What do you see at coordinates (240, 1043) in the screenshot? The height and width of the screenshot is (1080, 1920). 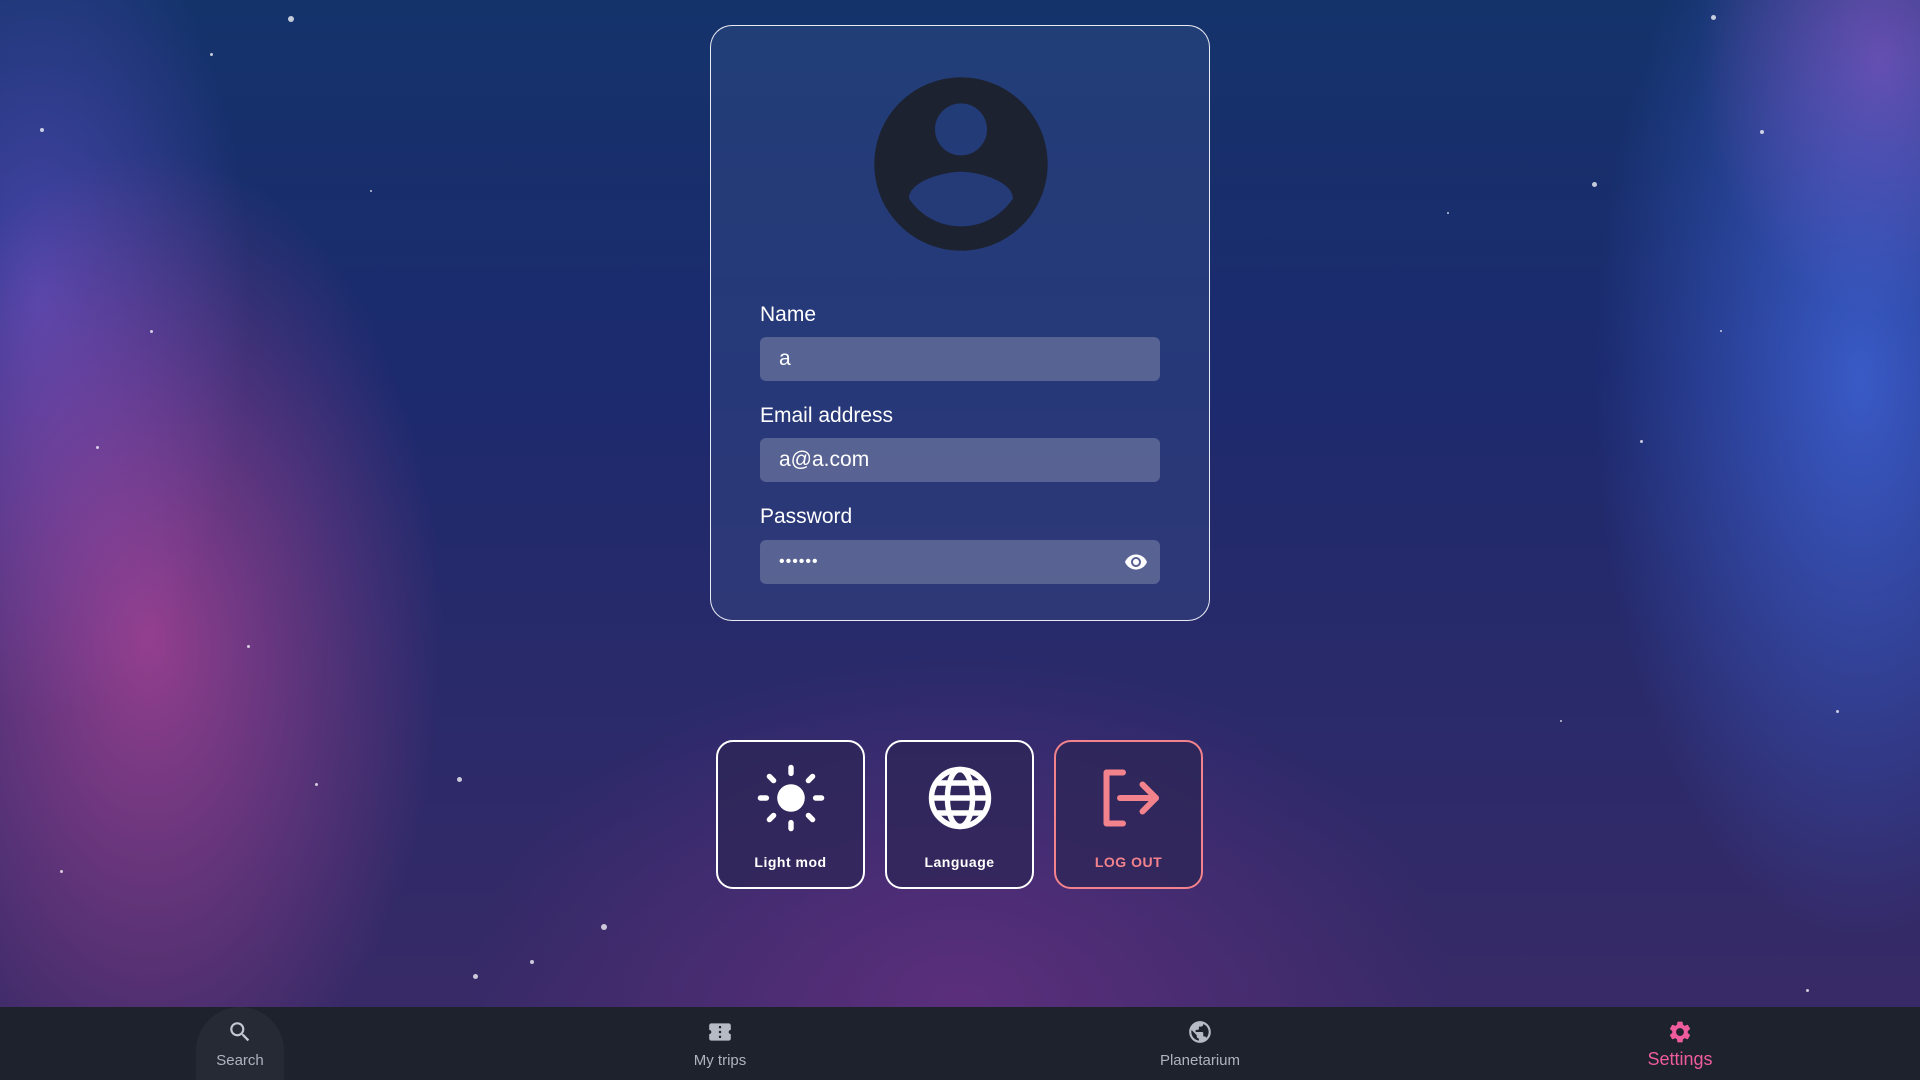 I see `nav-item-search: Search` at bounding box center [240, 1043].